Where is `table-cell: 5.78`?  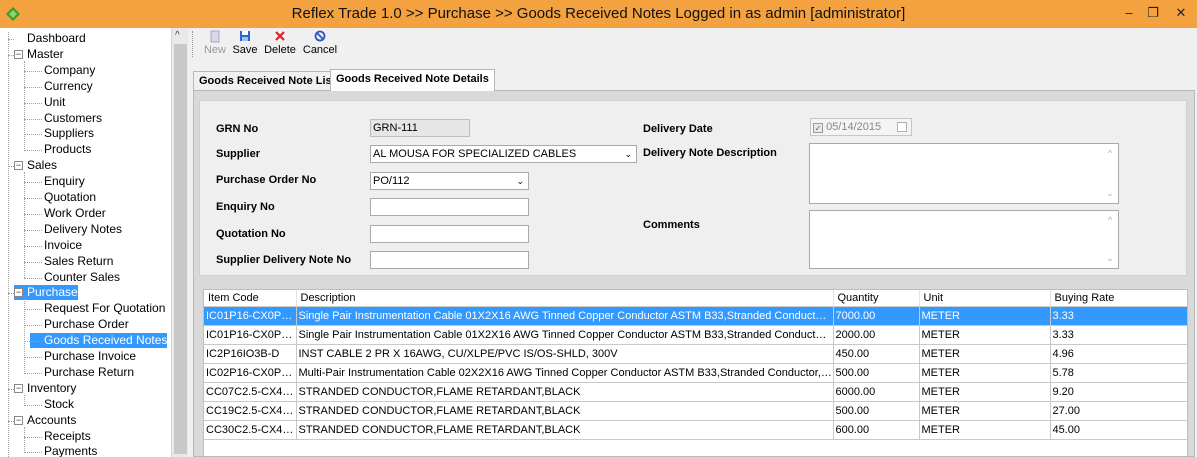
table-cell: 5.78 is located at coordinates (1118, 373).